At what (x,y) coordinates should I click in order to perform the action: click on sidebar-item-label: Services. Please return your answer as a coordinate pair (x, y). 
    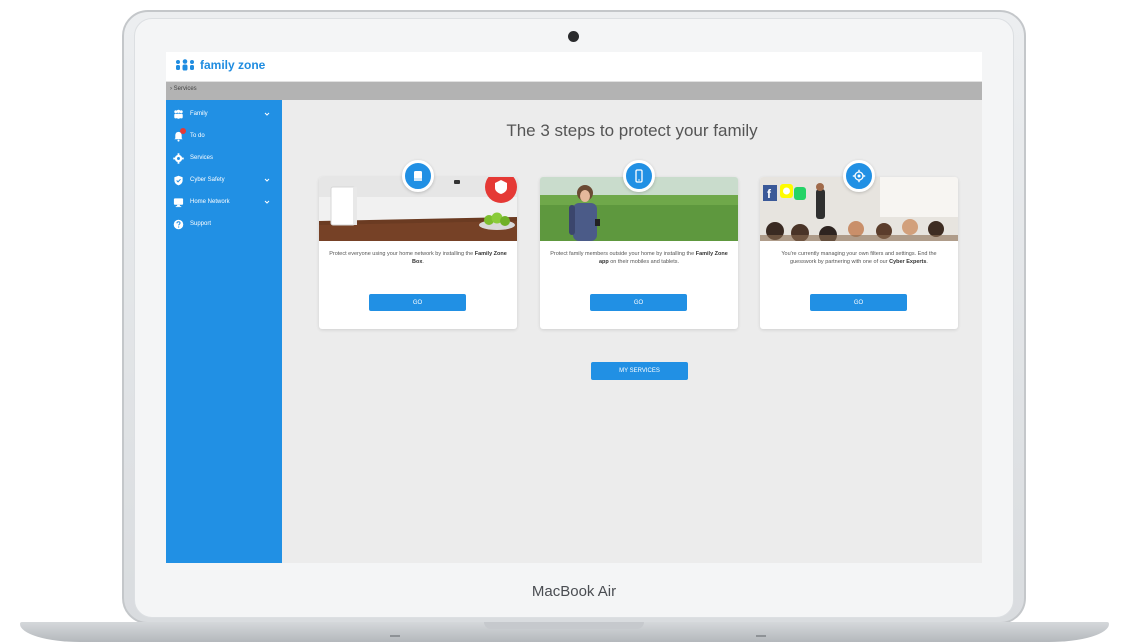
    Looking at the image, I should click on (202, 158).